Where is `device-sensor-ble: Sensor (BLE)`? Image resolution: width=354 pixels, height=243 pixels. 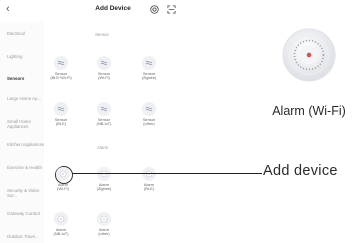 device-sensor-ble: Sensor (BLE) is located at coordinates (61, 114).